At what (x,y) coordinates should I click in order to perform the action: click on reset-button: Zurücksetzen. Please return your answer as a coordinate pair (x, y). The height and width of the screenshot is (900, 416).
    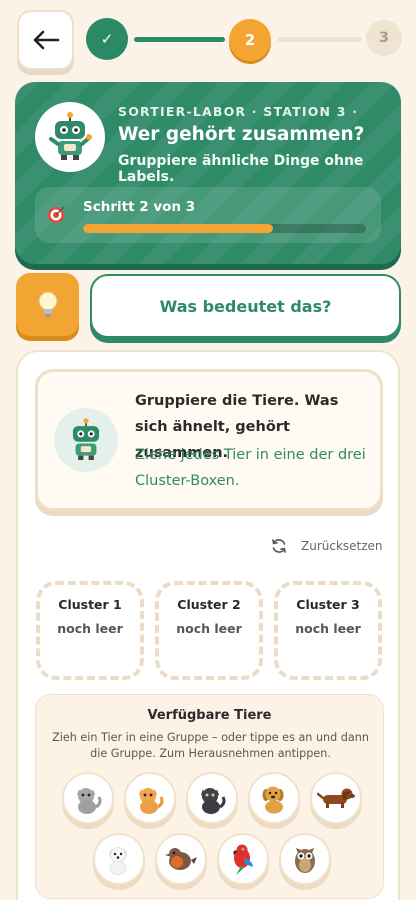
    Looking at the image, I should click on (327, 546).